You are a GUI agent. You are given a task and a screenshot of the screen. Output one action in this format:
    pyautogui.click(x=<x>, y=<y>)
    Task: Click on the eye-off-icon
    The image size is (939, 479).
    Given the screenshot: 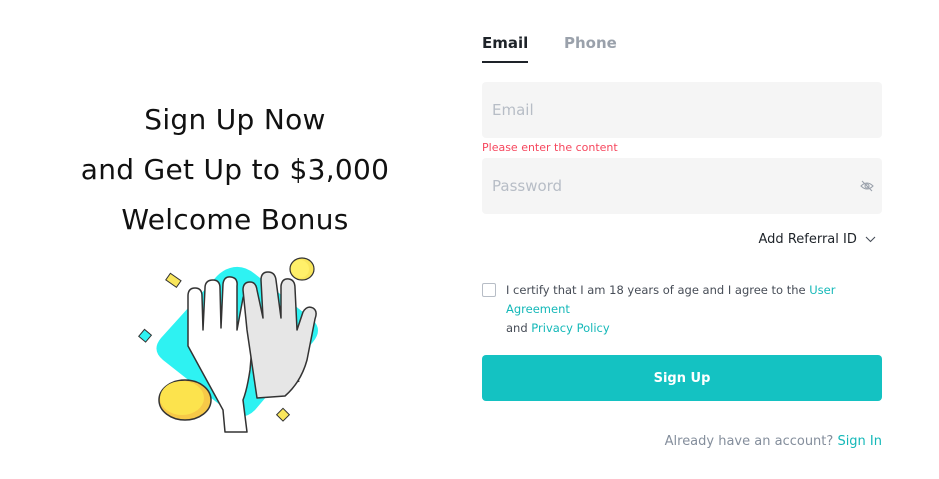 What is the action you would take?
    pyautogui.click(x=867, y=186)
    